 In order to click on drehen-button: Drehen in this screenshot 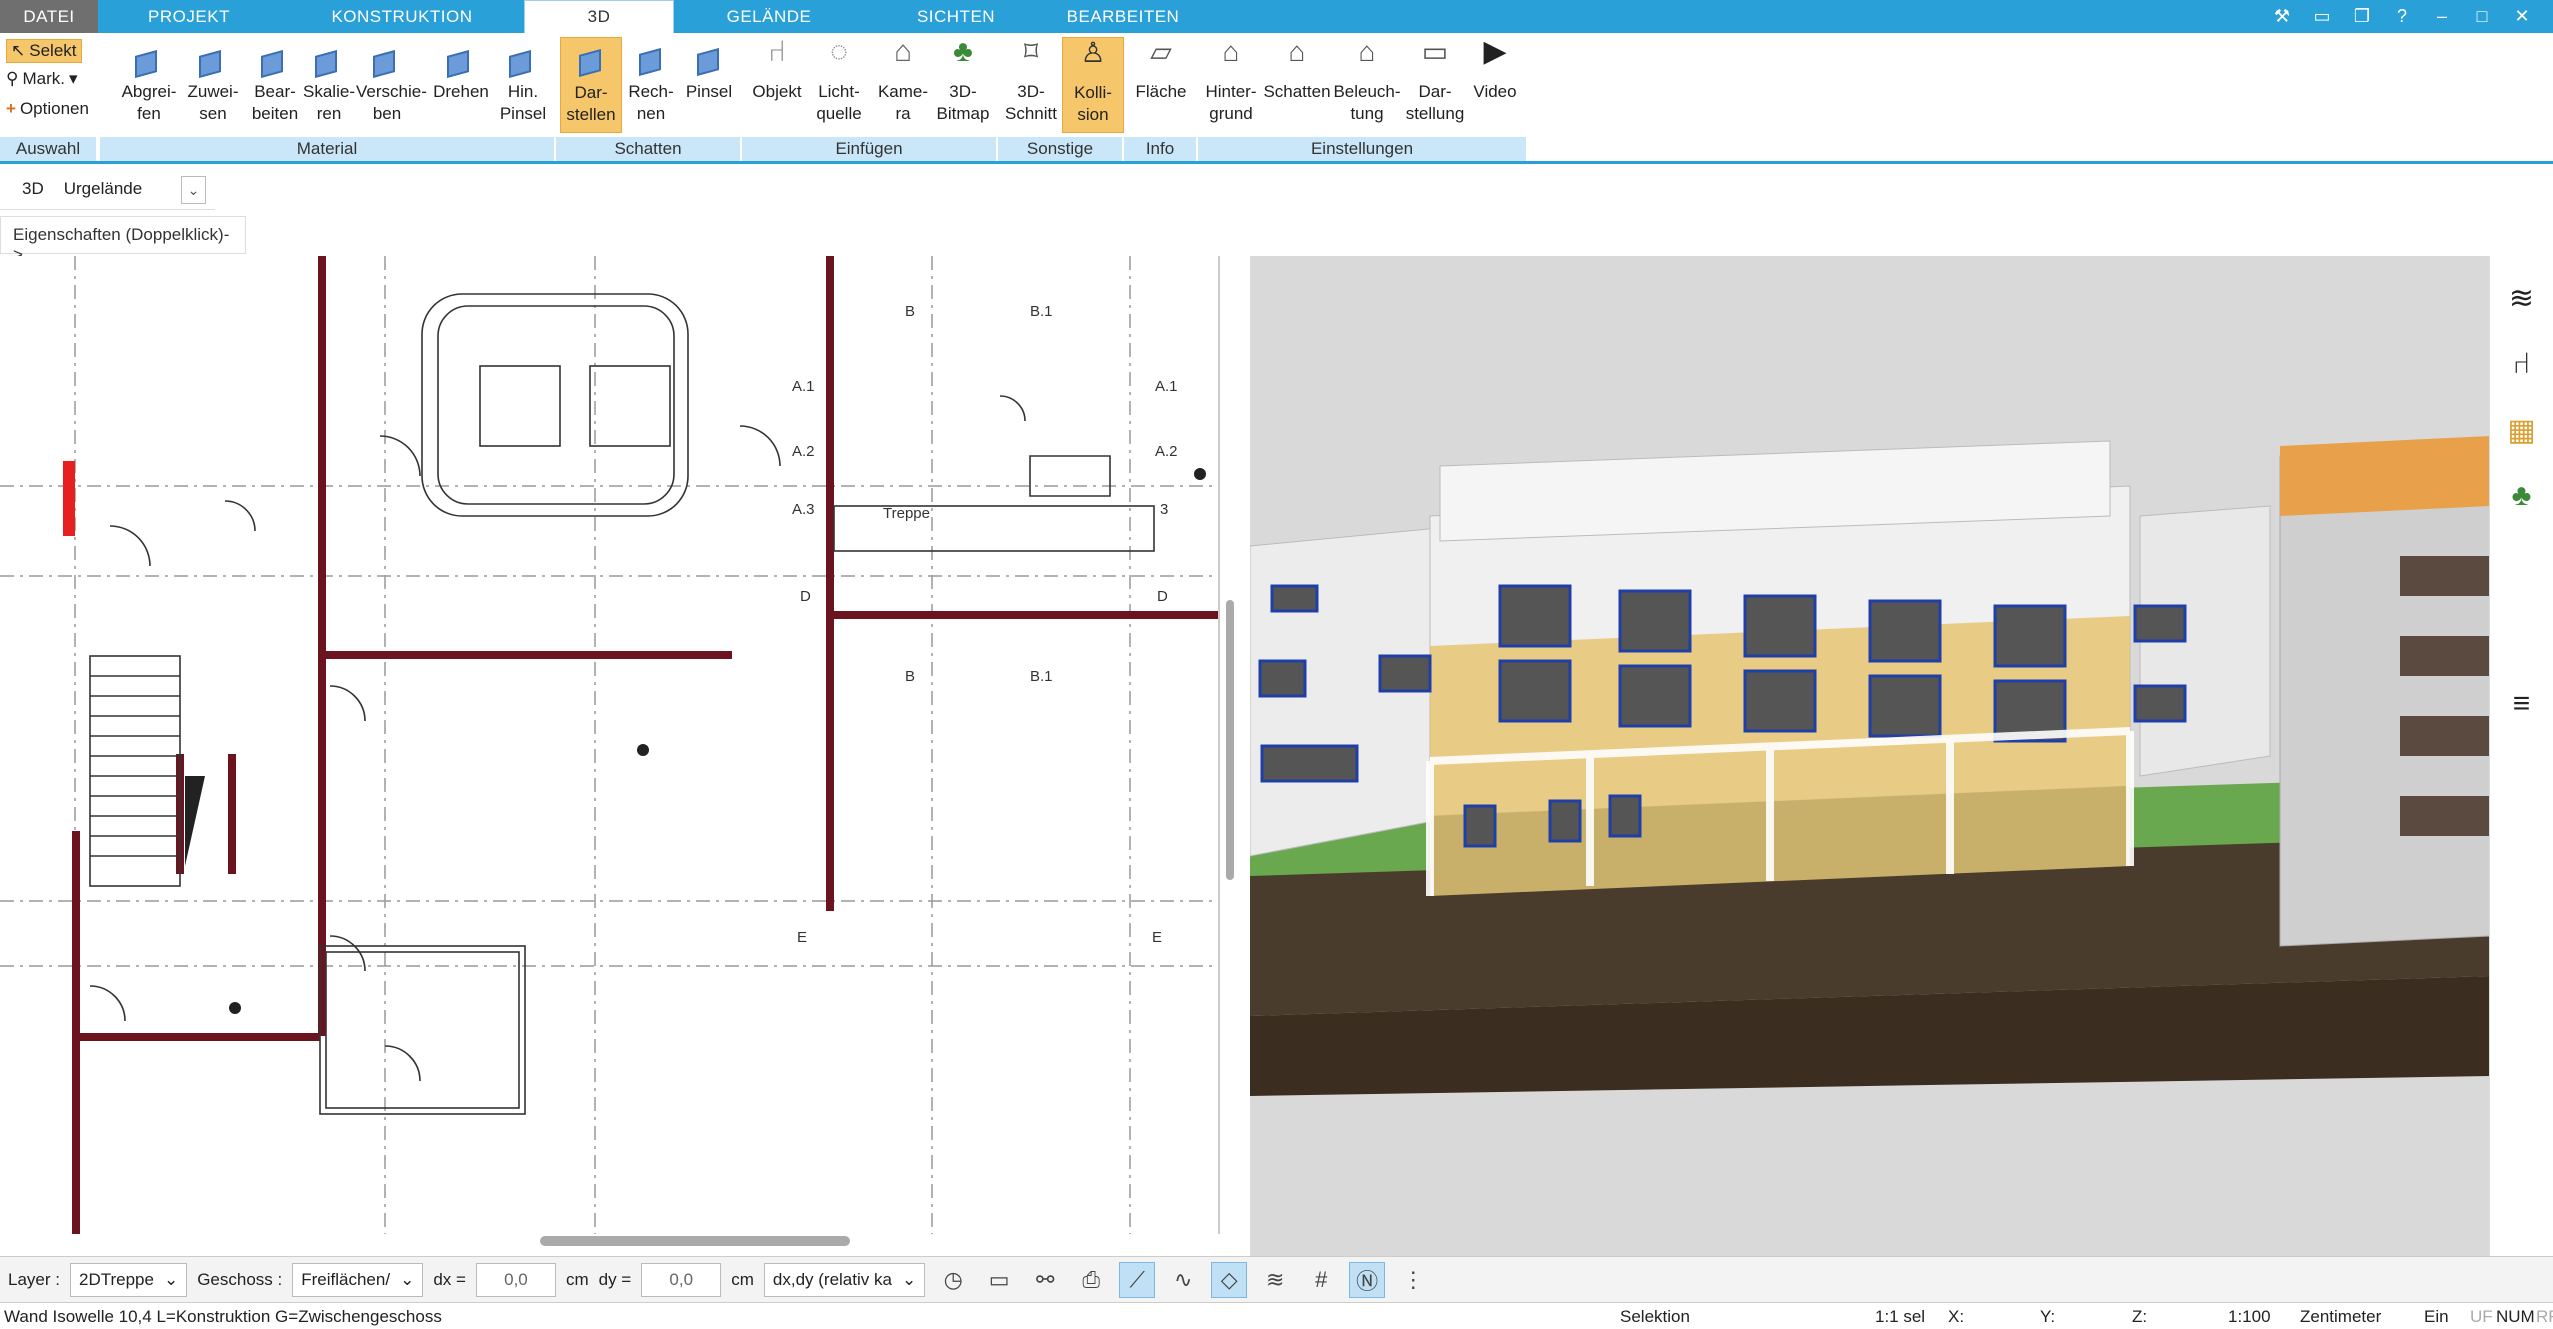, I will do `click(461, 85)`.